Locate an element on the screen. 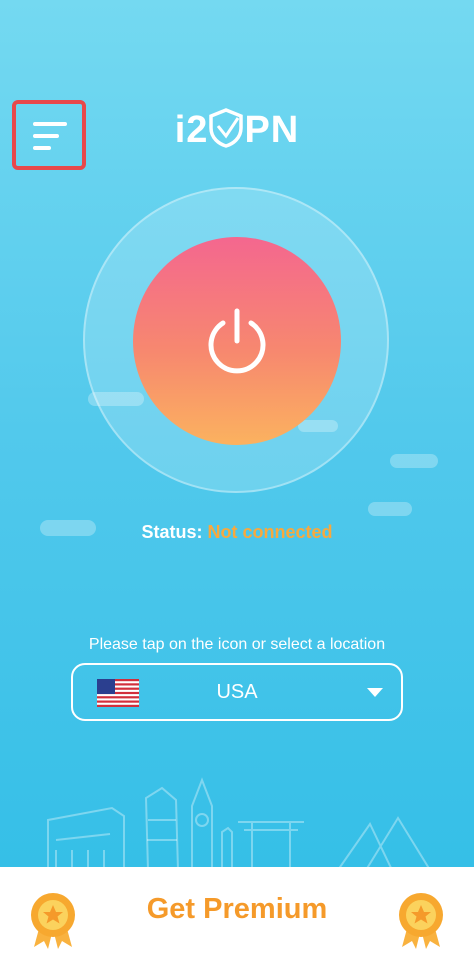 The image size is (474, 957). status-value: Not connected is located at coordinates (270, 532).